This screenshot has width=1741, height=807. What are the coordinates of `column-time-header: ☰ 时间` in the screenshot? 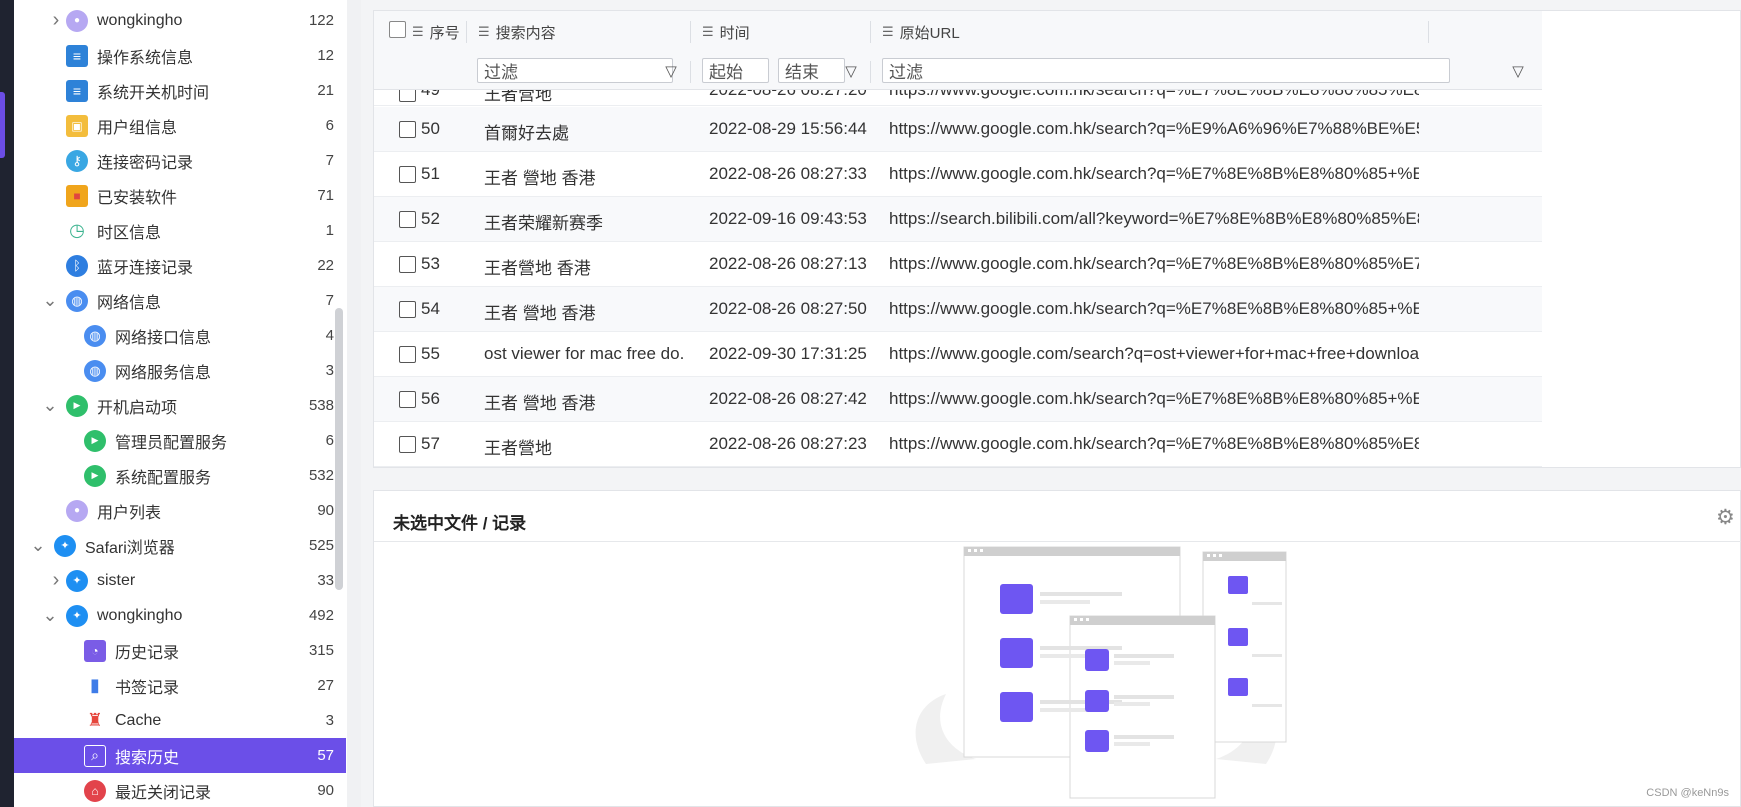 It's located at (726, 32).